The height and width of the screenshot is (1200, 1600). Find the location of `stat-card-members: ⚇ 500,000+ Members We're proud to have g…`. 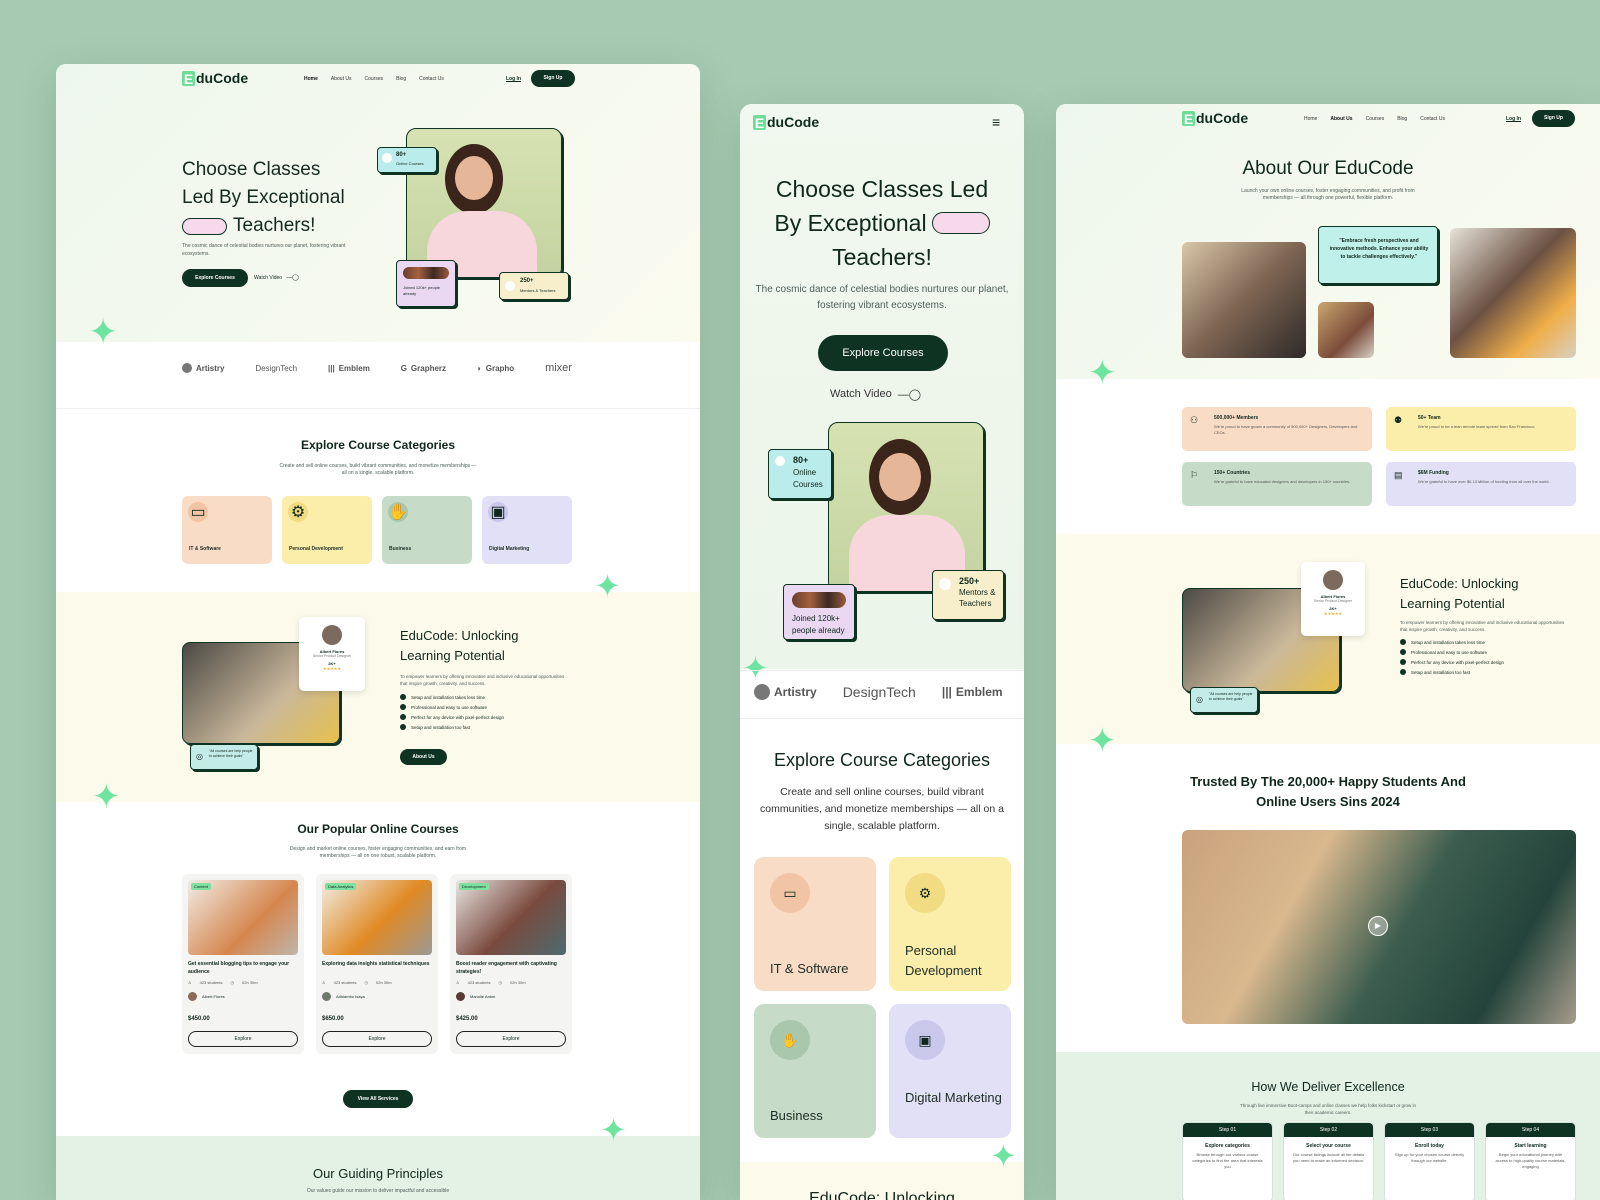

stat-card-members: ⚇ 500,000+ Members We're proud to have g… is located at coordinates (1277, 429).